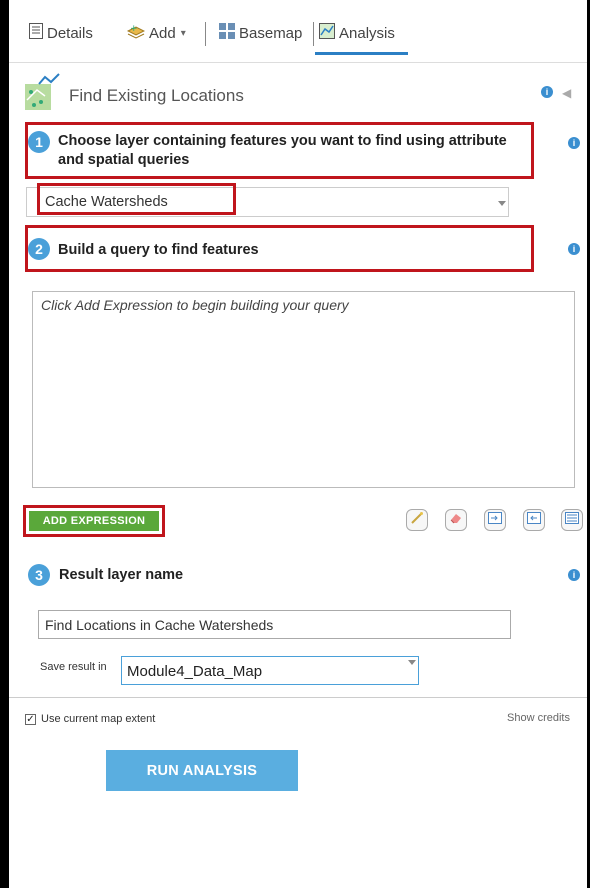 The width and height of the screenshot is (590, 888). I want to click on top-toolbar: Details + Add ▾ Basemap Analysis, so click(298, 31).